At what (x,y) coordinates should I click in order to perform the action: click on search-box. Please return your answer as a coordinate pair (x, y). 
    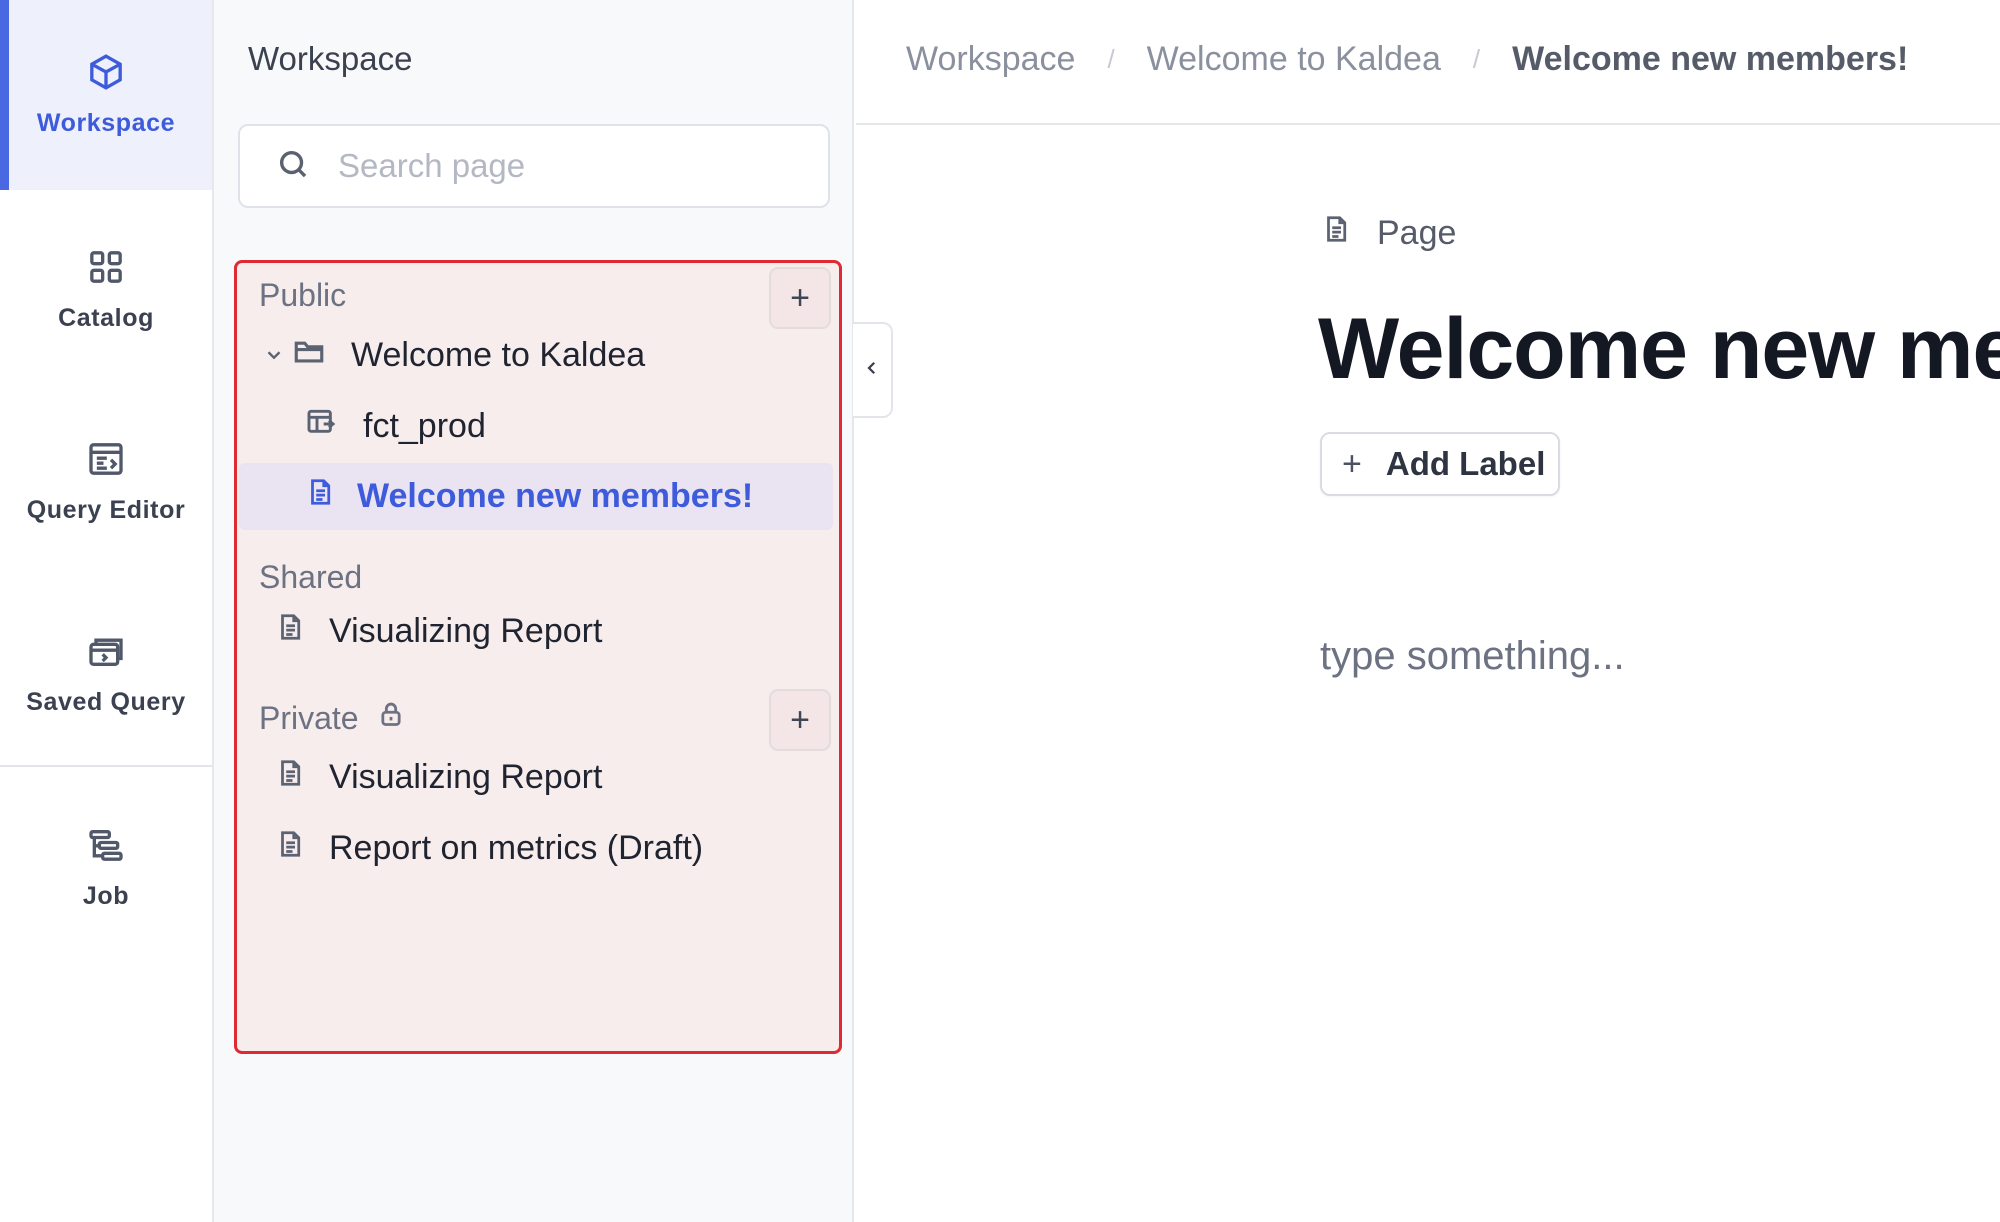
    Looking at the image, I should click on (534, 166).